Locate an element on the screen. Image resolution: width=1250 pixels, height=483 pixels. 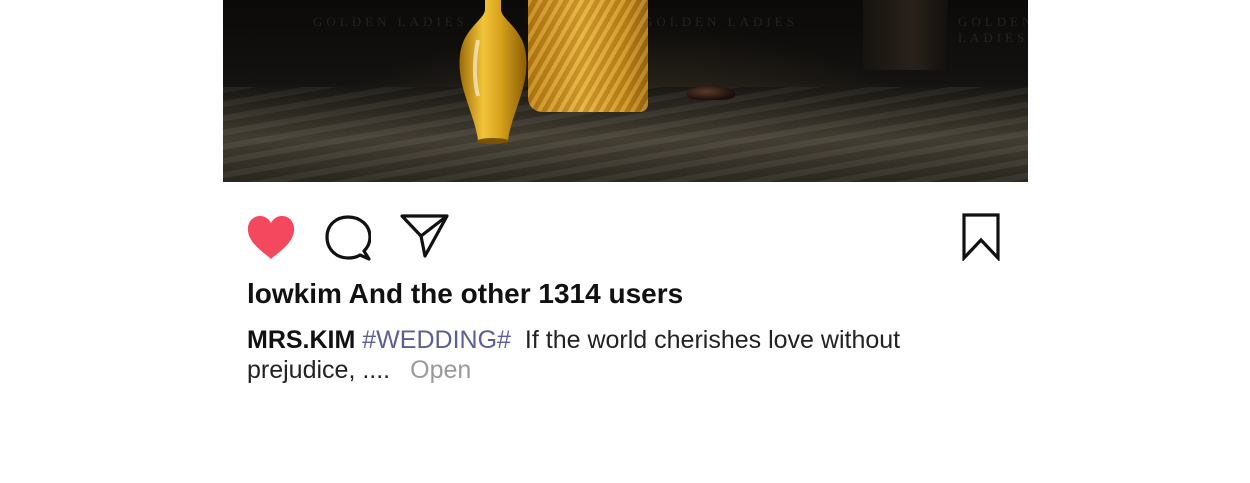
caption-text-line1: If the world cherishes love without is located at coordinates (712, 340).